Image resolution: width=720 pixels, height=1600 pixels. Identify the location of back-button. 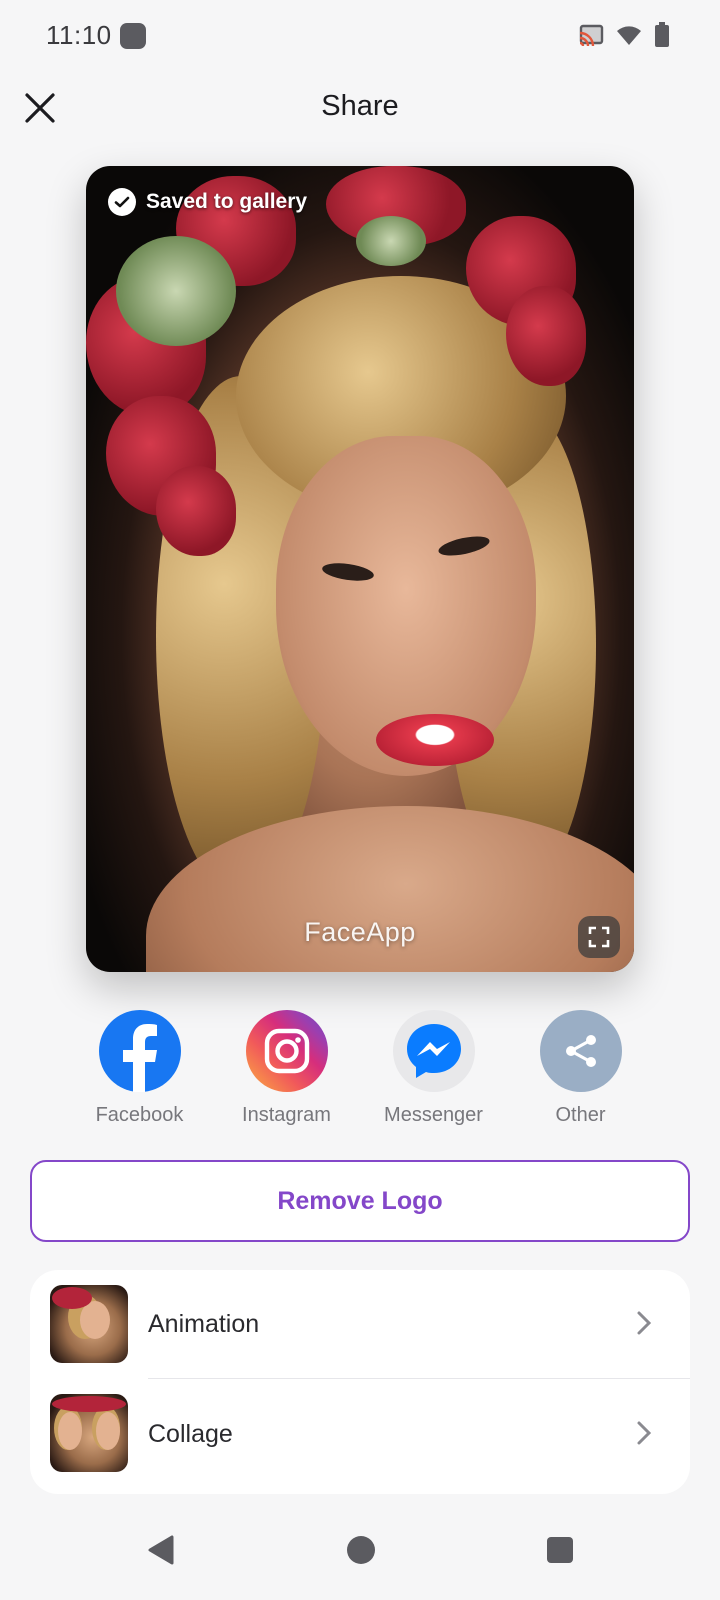
(161, 1550).